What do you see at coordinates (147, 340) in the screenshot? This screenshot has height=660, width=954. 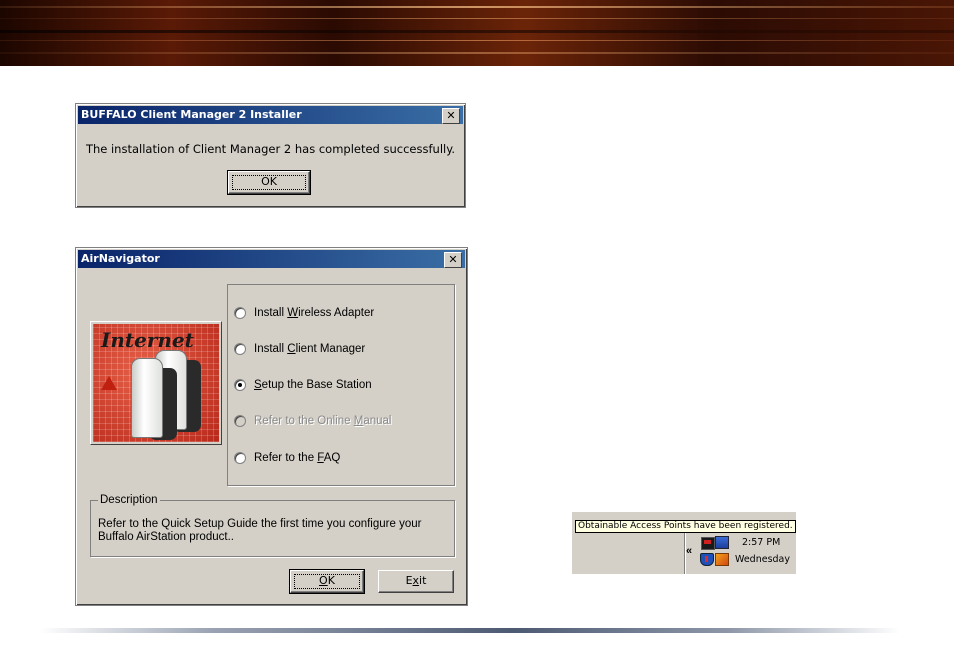 I see `illustration-text: Internet` at bounding box center [147, 340].